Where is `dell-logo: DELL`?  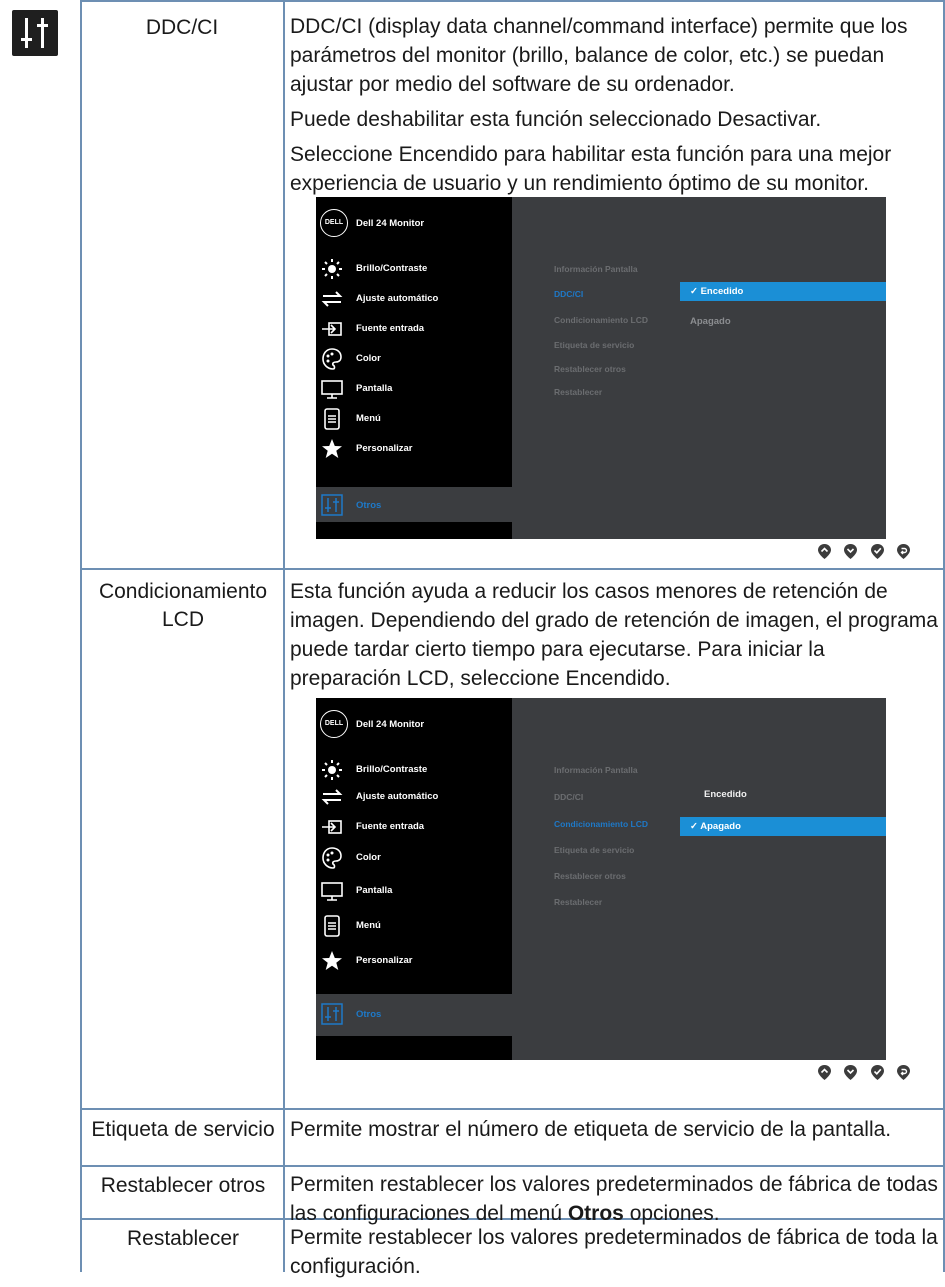 dell-logo: DELL is located at coordinates (334, 724).